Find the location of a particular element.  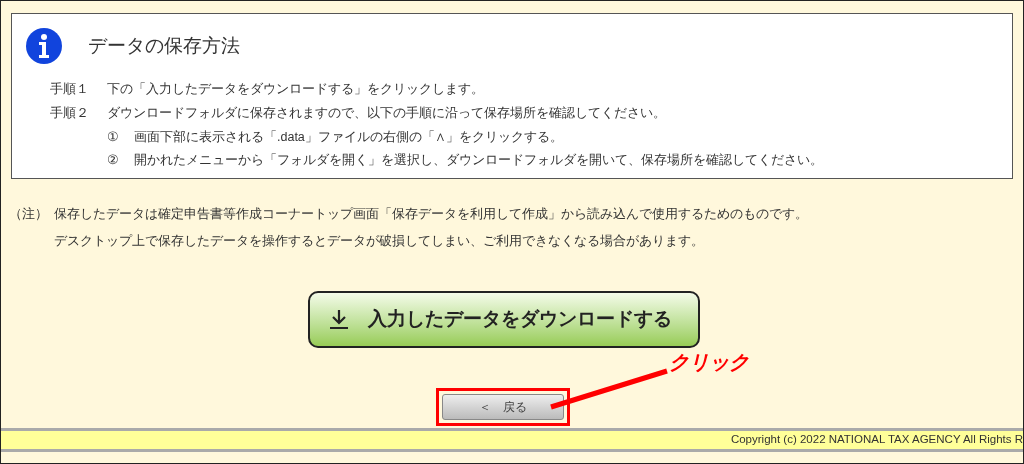

download-button: 入力したデータをダウンロードする is located at coordinates (504, 319).